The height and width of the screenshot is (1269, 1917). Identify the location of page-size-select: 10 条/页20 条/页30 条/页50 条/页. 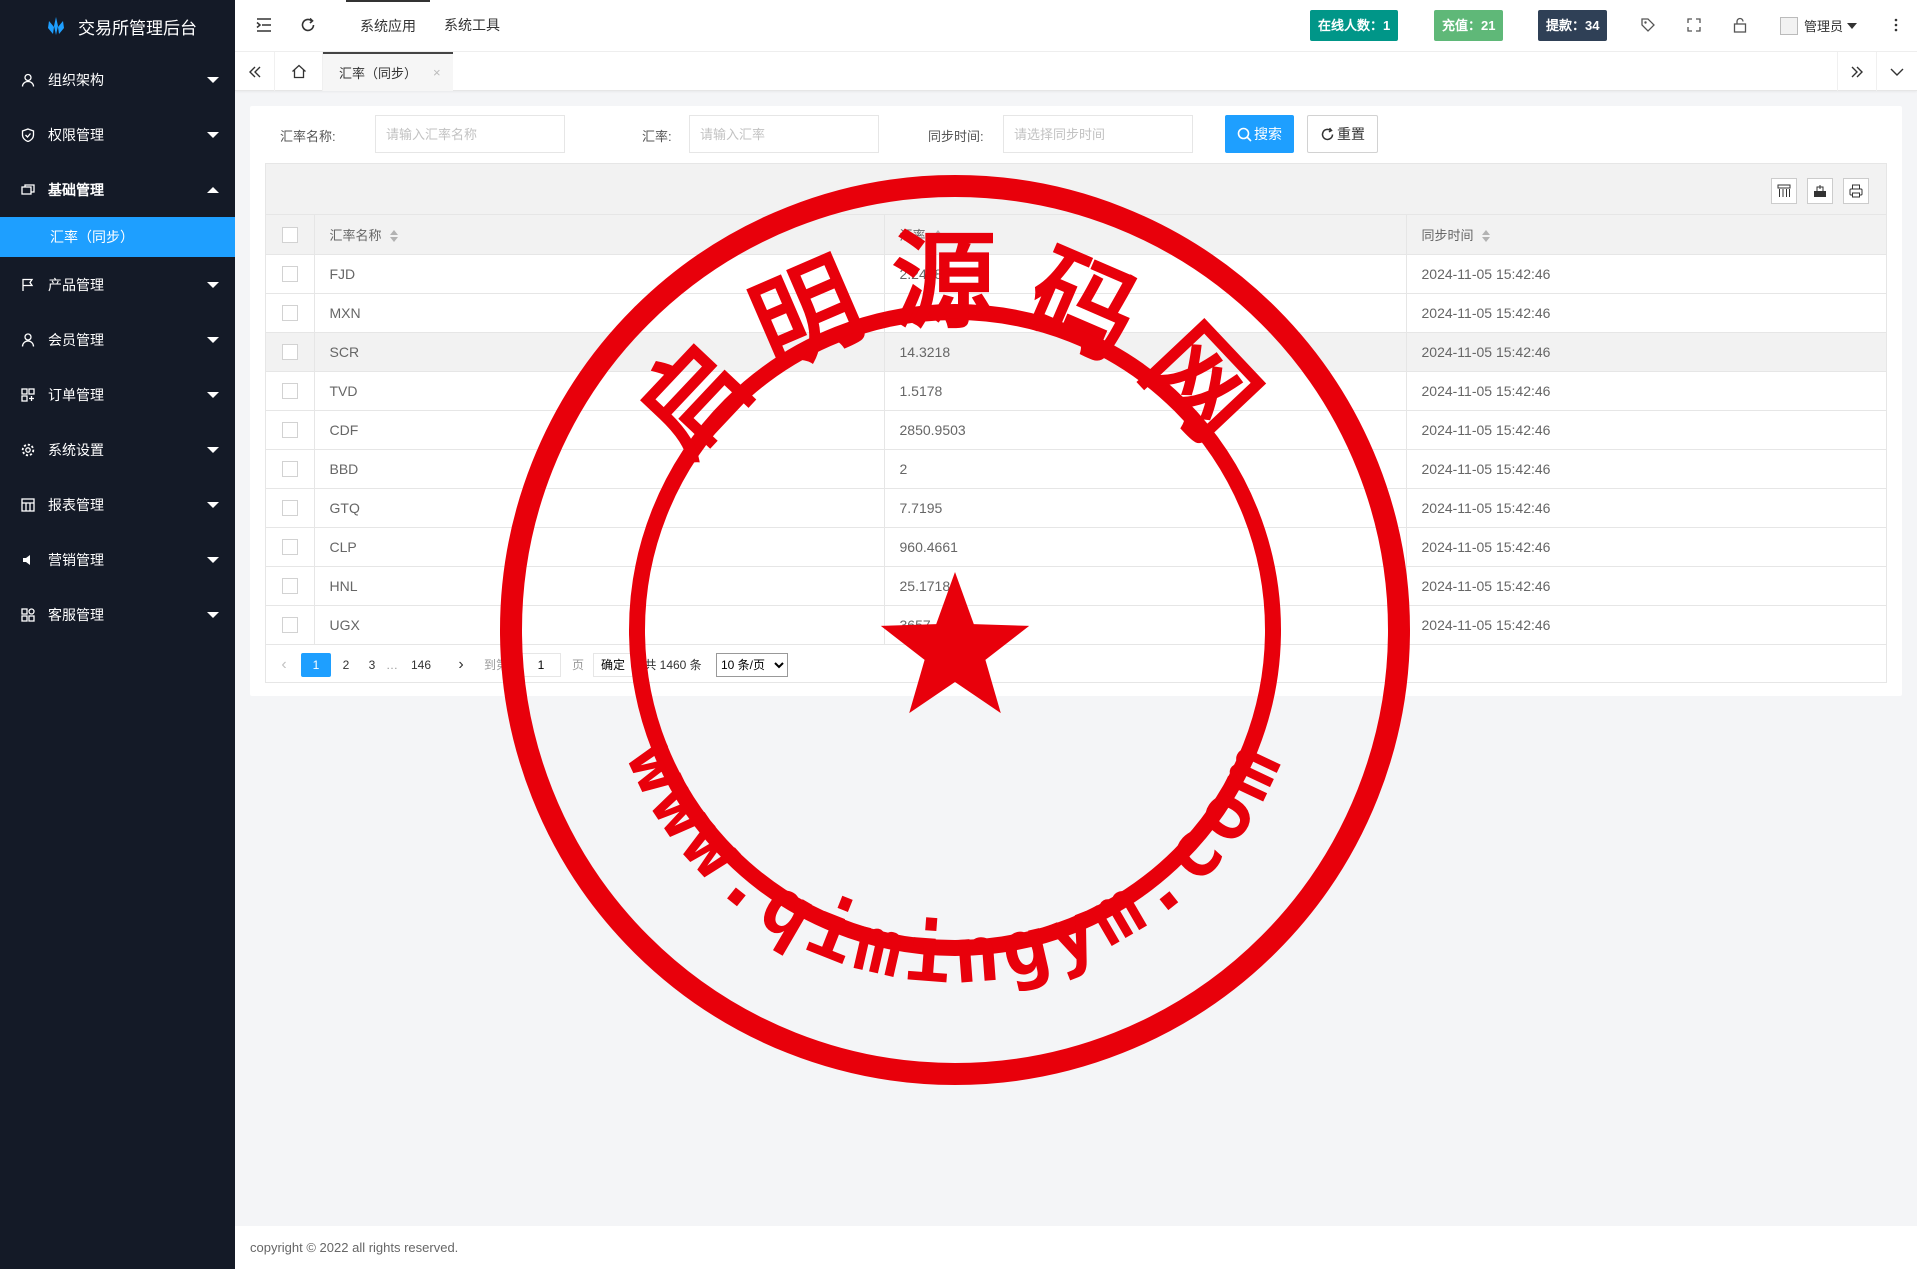
(752, 664).